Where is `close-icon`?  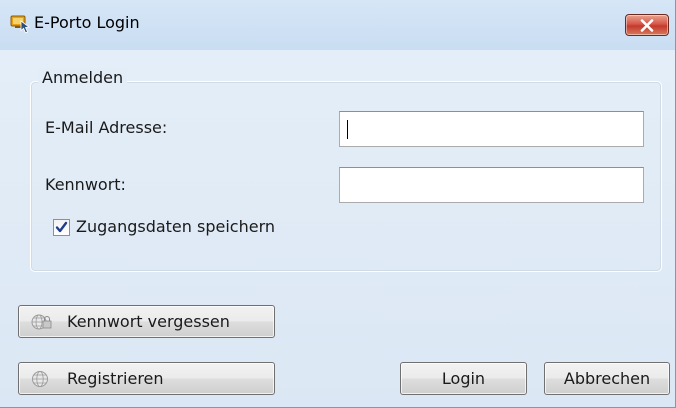
close-icon is located at coordinates (647, 25).